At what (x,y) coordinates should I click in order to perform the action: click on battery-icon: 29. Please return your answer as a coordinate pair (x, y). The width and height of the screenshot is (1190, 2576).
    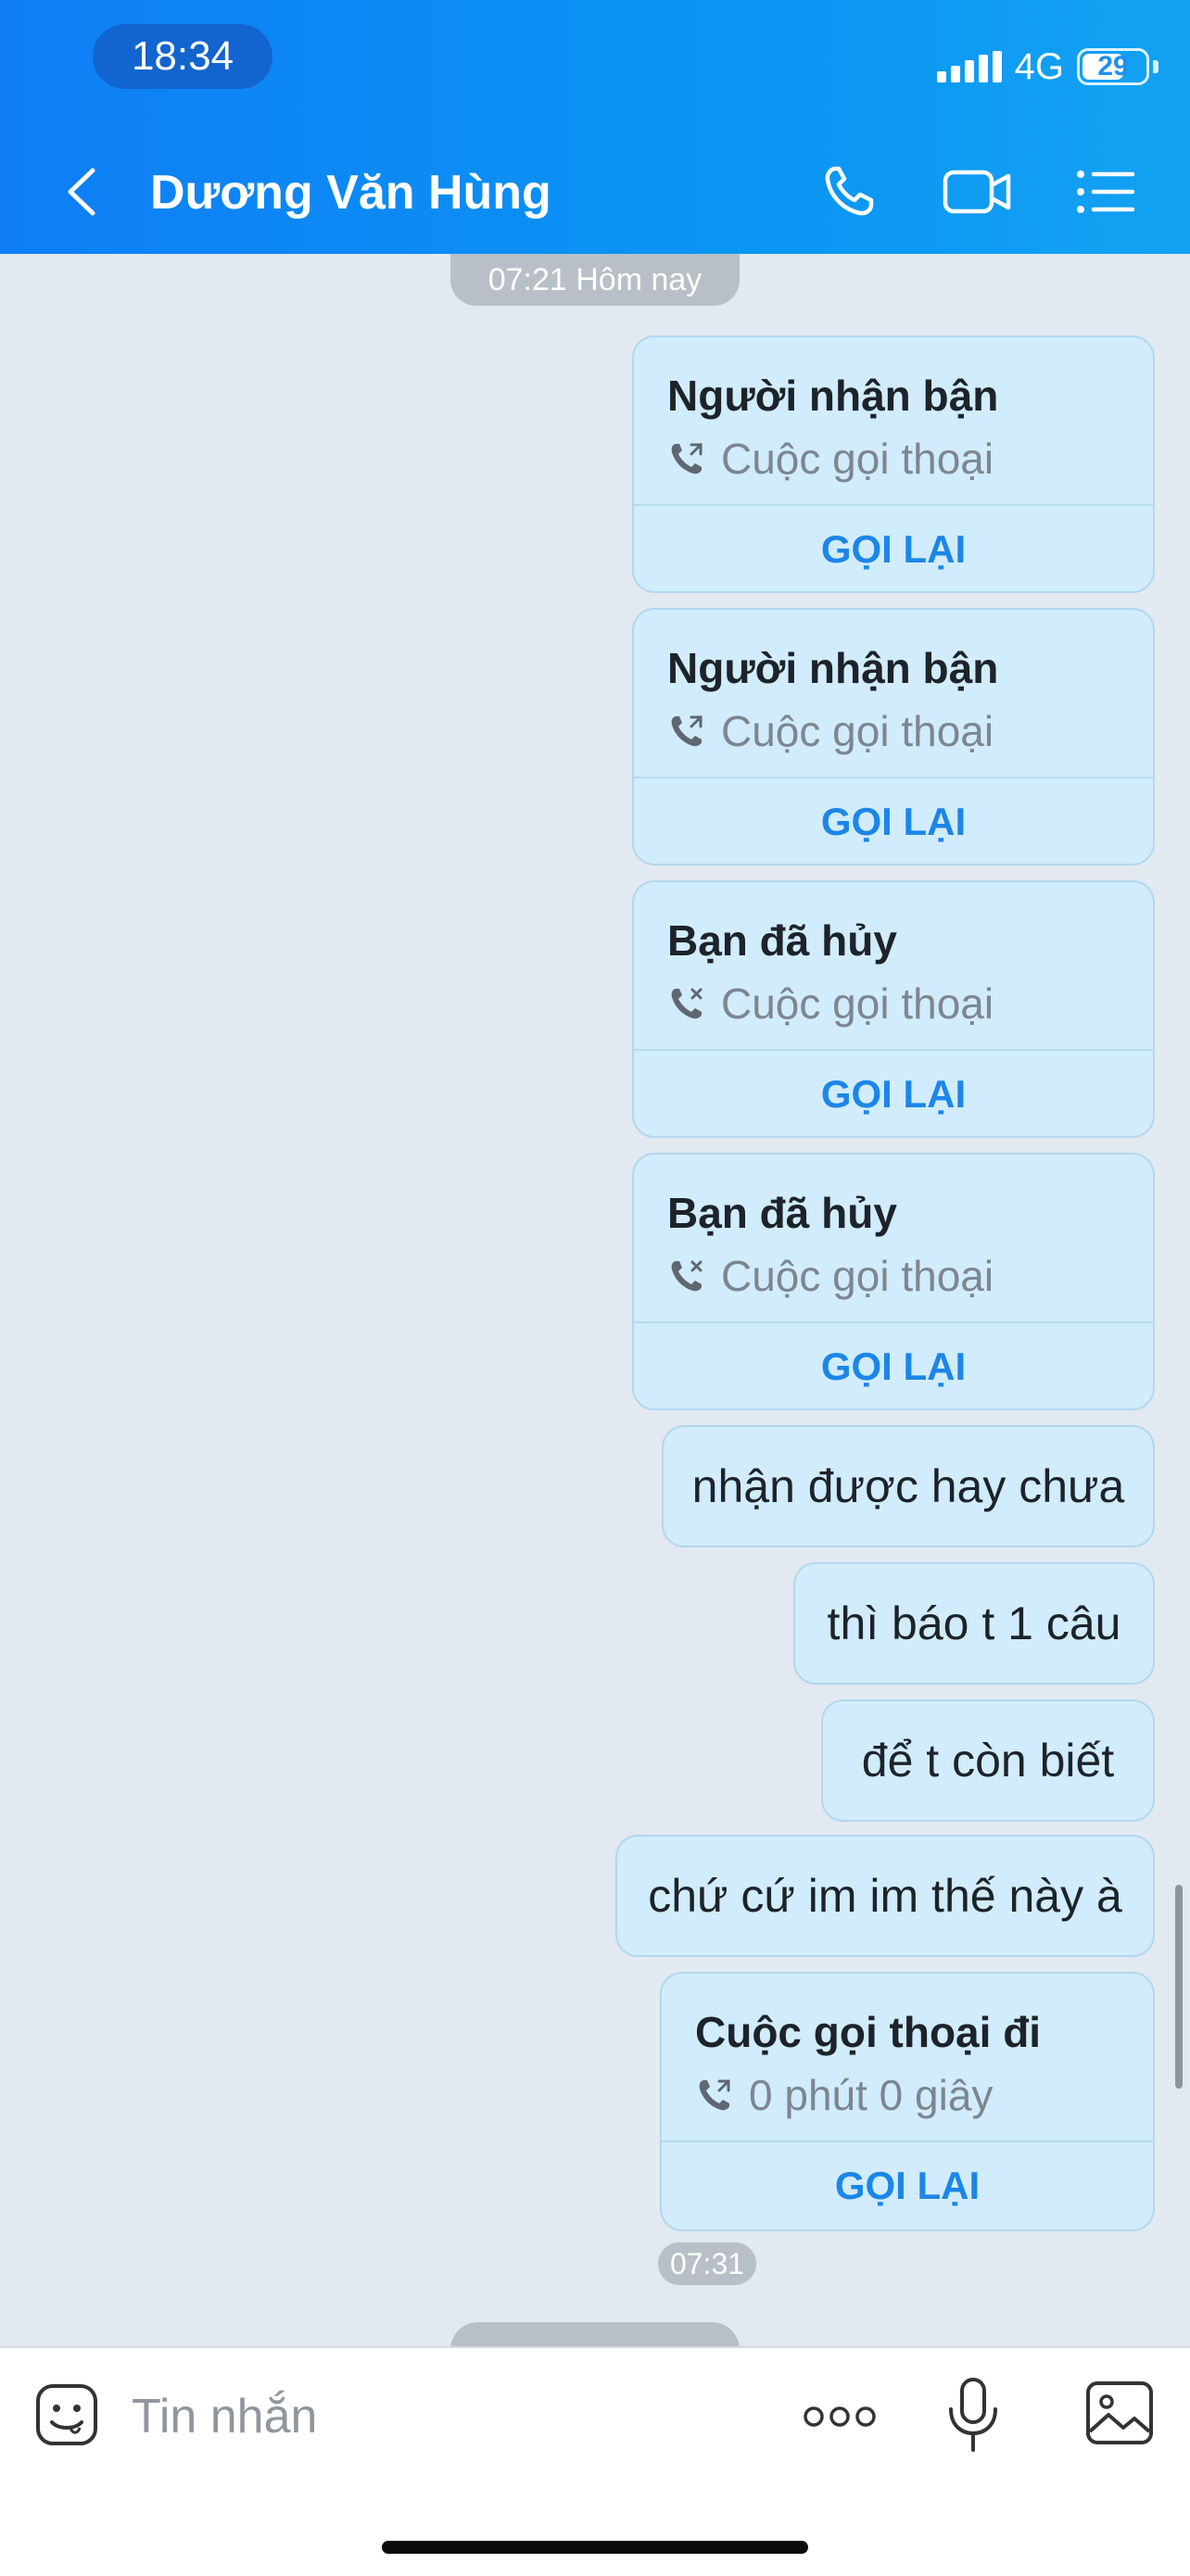
    Looking at the image, I should click on (1113, 66).